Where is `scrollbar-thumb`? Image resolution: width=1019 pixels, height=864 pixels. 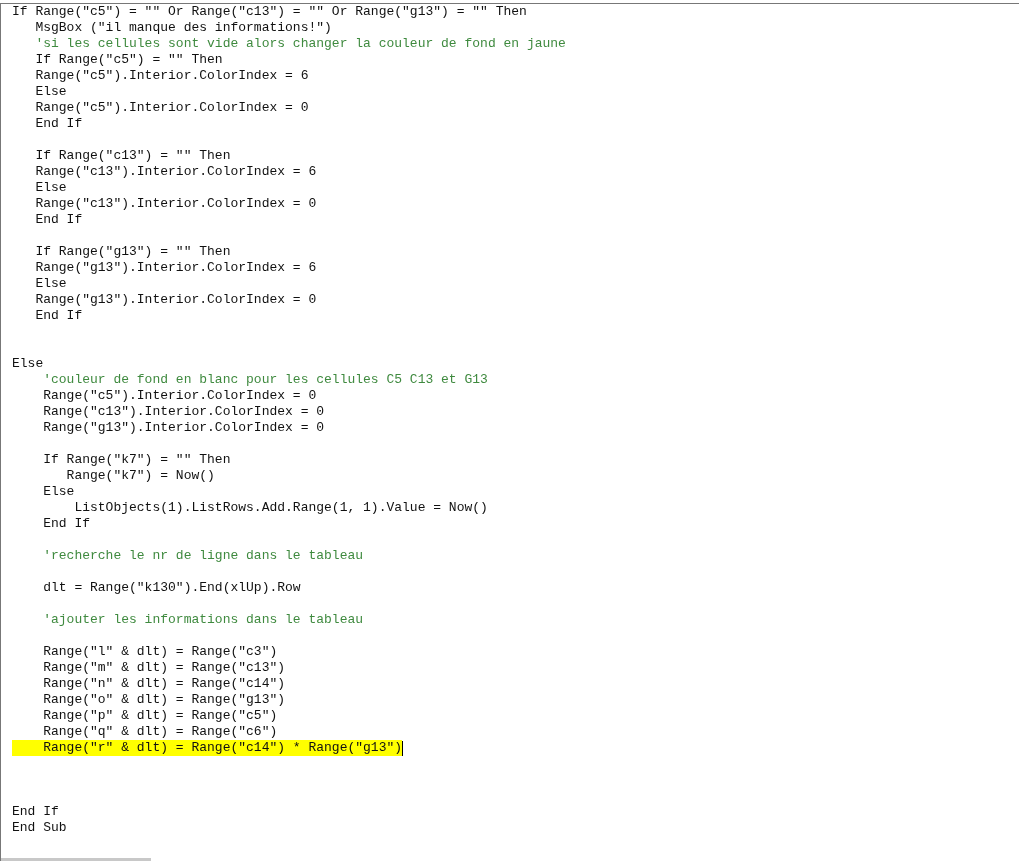 scrollbar-thumb is located at coordinates (76, 859).